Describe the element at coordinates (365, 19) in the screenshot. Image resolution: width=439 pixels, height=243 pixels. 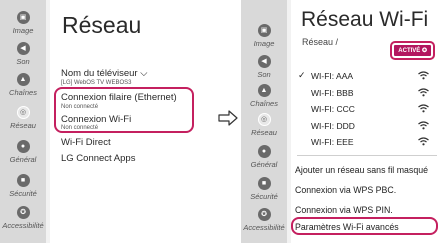
I see `page-title: Réseau Wi-Fi` at that location.